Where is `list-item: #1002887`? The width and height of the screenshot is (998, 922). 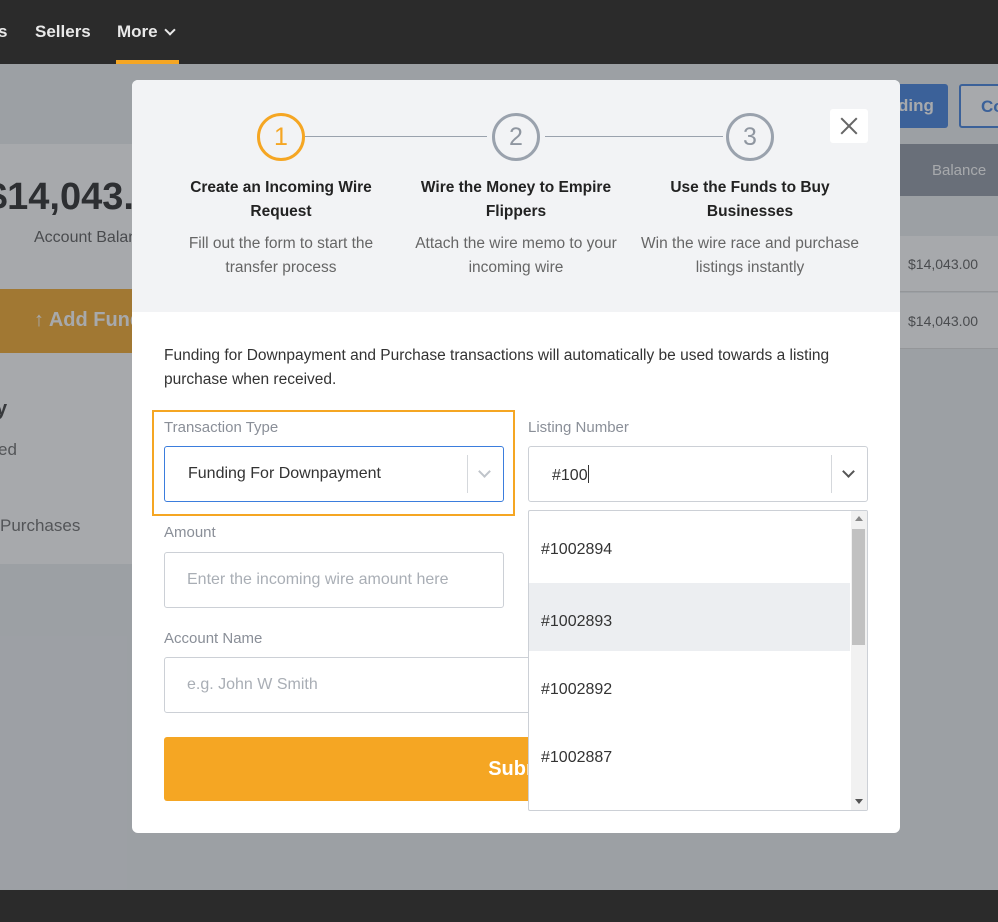 list-item: #1002887 is located at coordinates (689, 753).